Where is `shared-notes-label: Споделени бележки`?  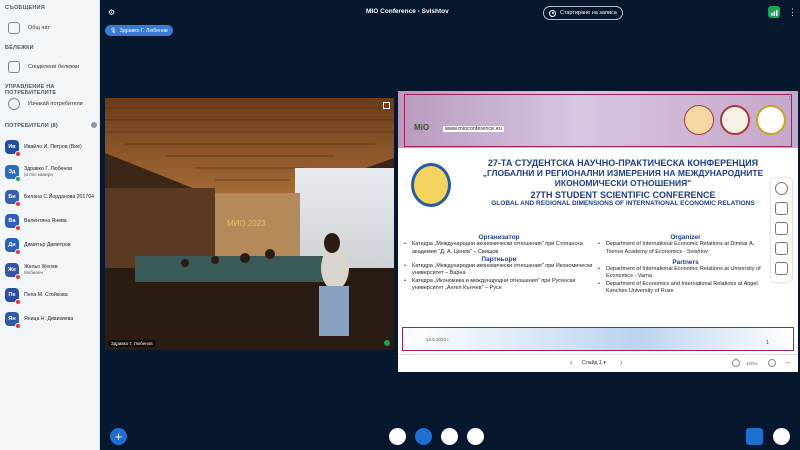 shared-notes-label: Споделени бележки is located at coordinates (54, 67).